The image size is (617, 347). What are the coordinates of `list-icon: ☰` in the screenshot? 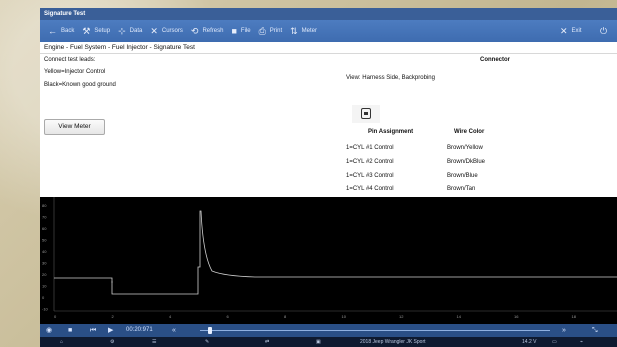 It's located at (154, 342).